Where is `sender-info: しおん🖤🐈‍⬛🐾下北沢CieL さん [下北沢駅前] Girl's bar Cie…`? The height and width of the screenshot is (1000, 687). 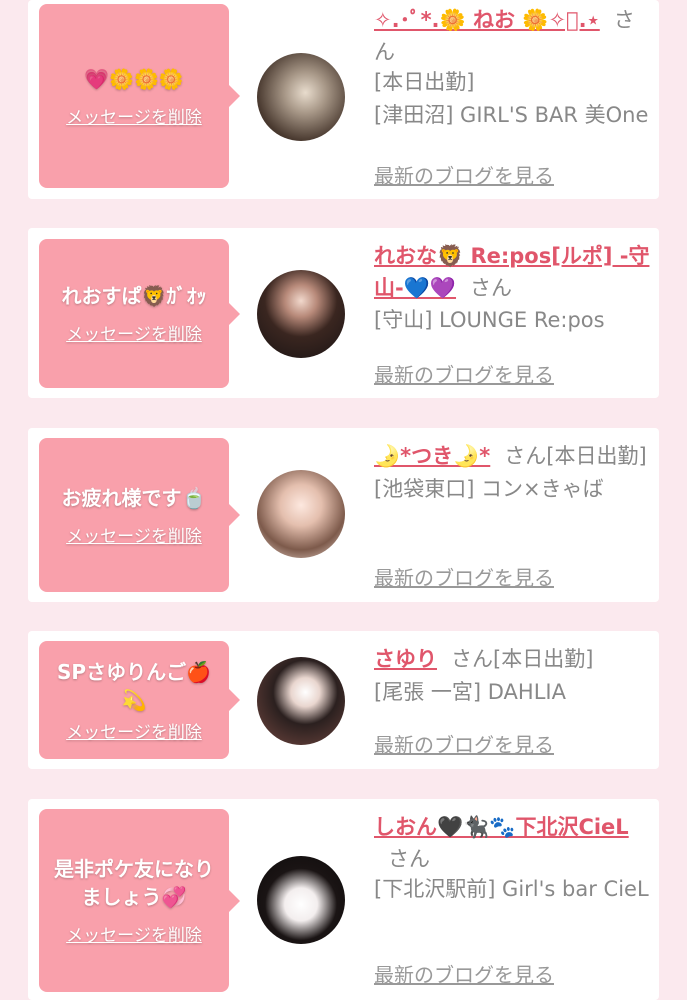 sender-info: しおん🖤🐈‍⬛🐾下北沢CieL さん [下北沢駅前] Girl's bar Cie… is located at coordinates (513, 858).